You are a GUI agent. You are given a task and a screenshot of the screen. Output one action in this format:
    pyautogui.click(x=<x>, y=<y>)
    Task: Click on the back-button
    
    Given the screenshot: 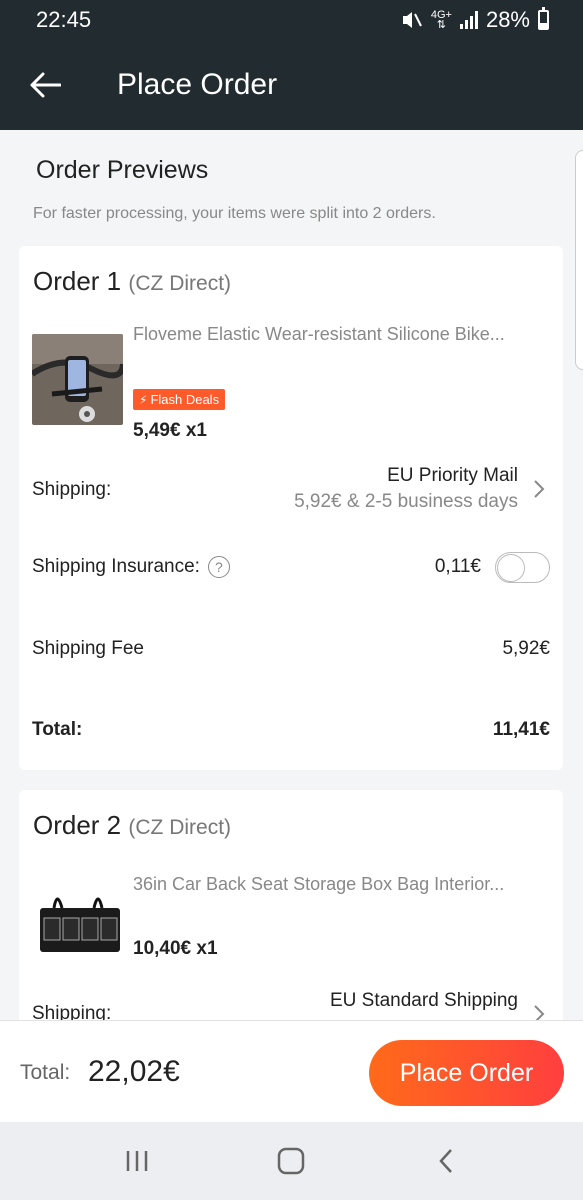 What is the action you would take?
    pyautogui.click(x=45, y=85)
    